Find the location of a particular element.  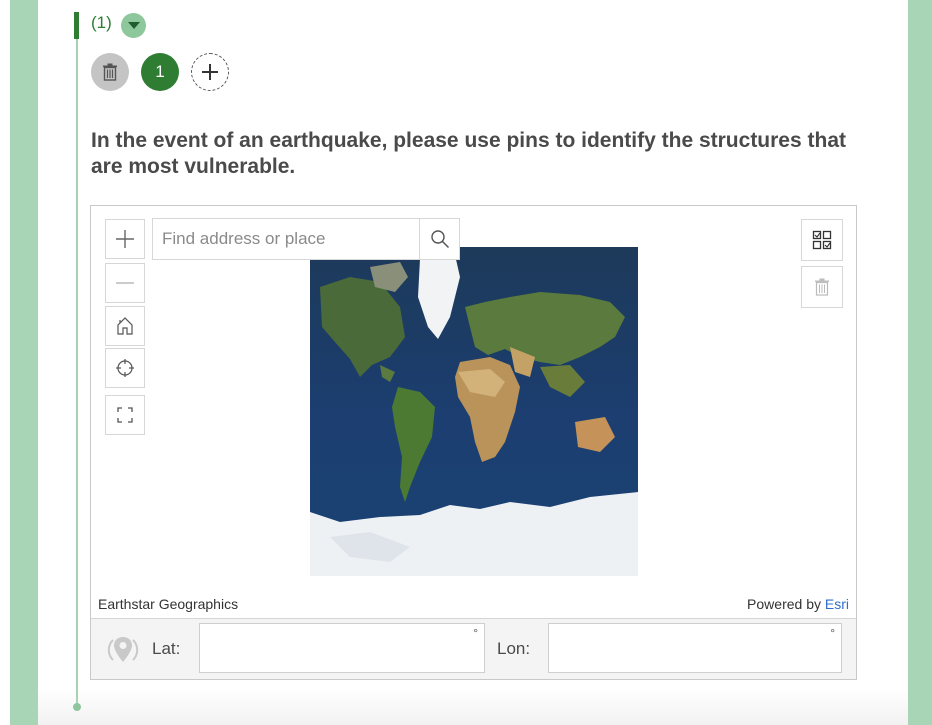

home-icon is located at coordinates (125, 326).